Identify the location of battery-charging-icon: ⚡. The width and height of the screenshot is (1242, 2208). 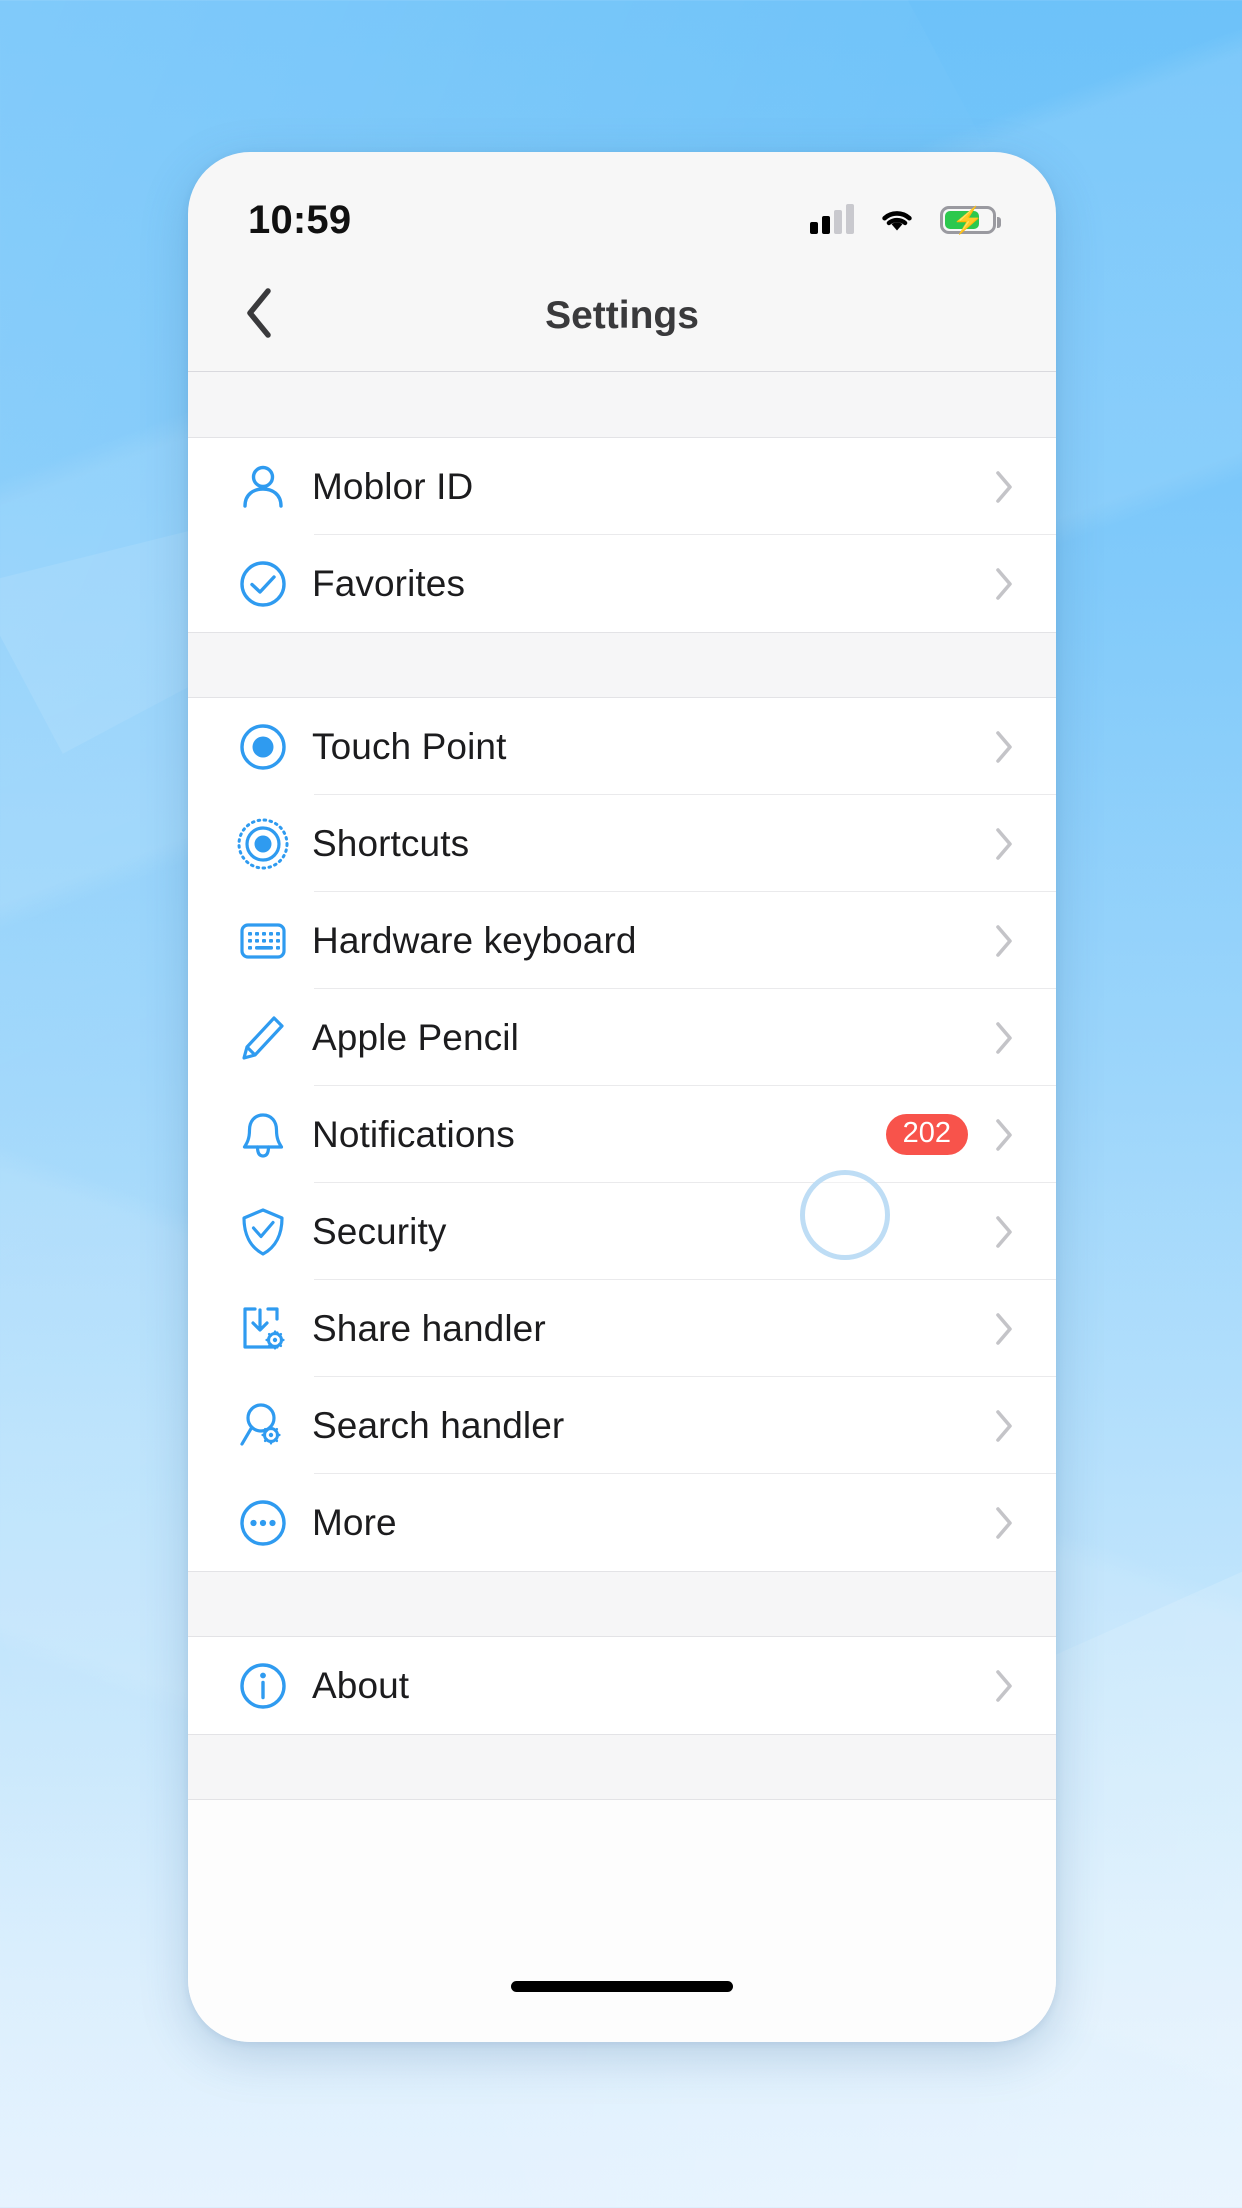
(970, 220).